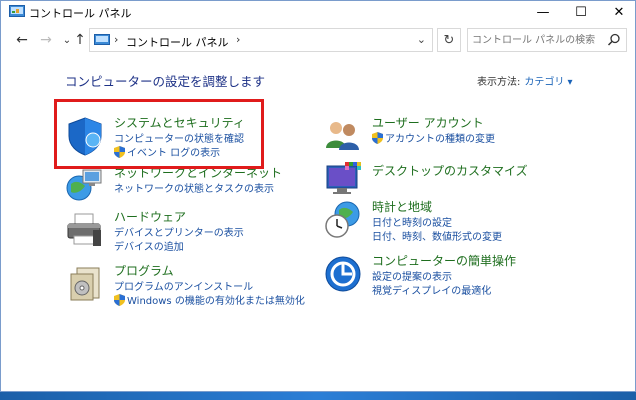 This screenshot has width=636, height=400. I want to click on windows-features-link-label: Windows の機能の有効化または無効化, so click(216, 301).